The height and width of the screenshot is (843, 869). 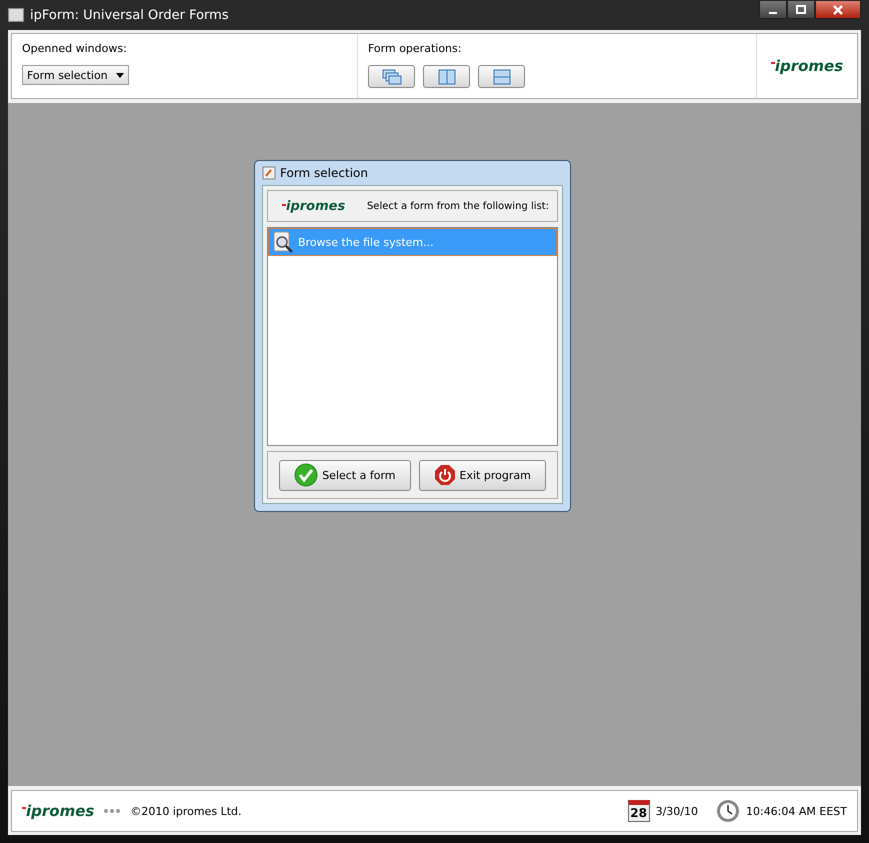 I want to click on exit-button: Exit program, so click(x=482, y=475).